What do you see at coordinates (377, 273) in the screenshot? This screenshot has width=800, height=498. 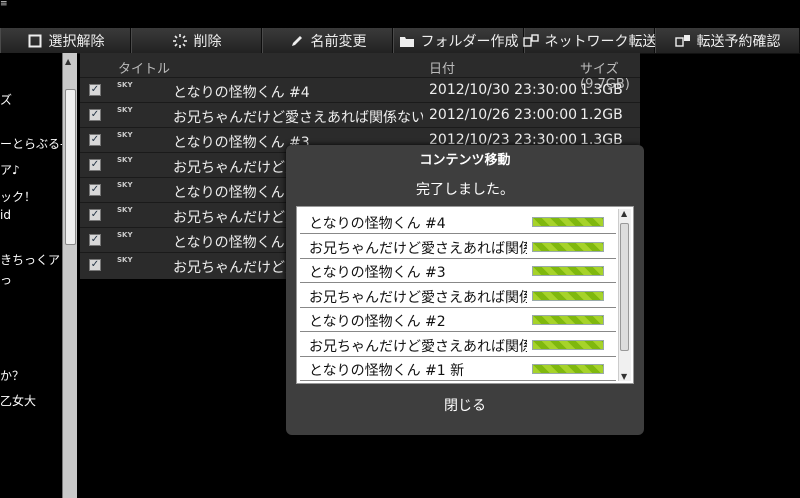 I see `item-name: となりの怪物くん #3` at bounding box center [377, 273].